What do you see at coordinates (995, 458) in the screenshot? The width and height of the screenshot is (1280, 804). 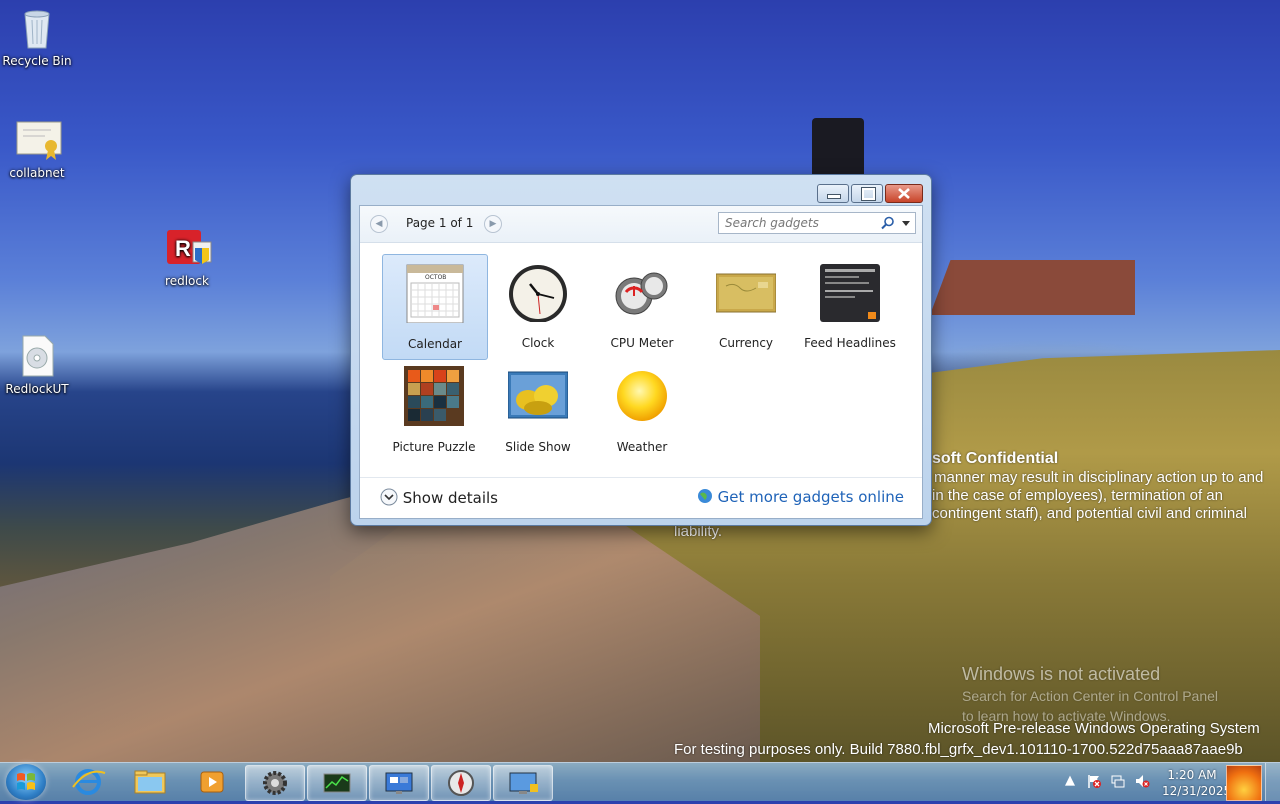 I see `confidential-title: soft Confidential` at bounding box center [995, 458].